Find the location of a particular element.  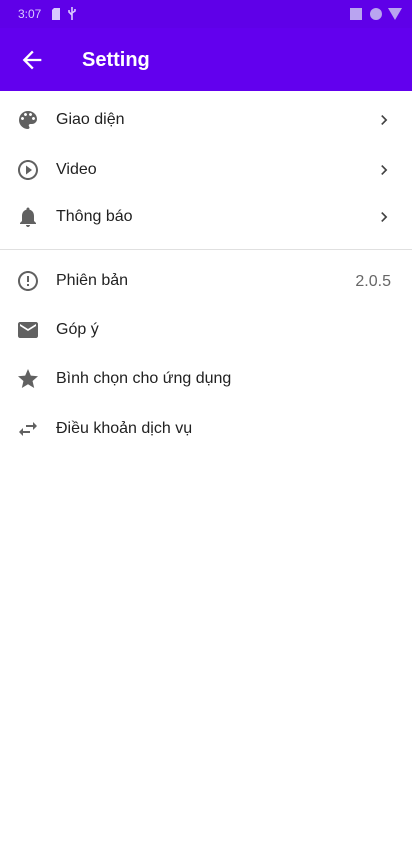

settings-item-label: Phiên bản is located at coordinates (92, 280).